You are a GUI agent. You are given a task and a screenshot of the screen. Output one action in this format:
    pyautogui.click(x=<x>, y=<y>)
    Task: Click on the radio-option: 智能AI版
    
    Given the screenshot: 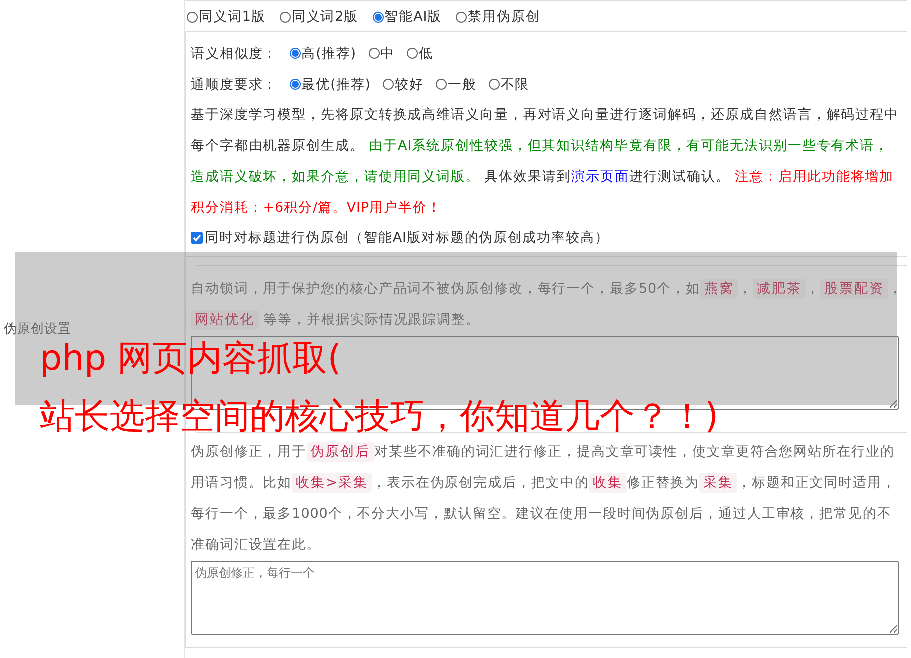 What is the action you would take?
    pyautogui.click(x=407, y=17)
    